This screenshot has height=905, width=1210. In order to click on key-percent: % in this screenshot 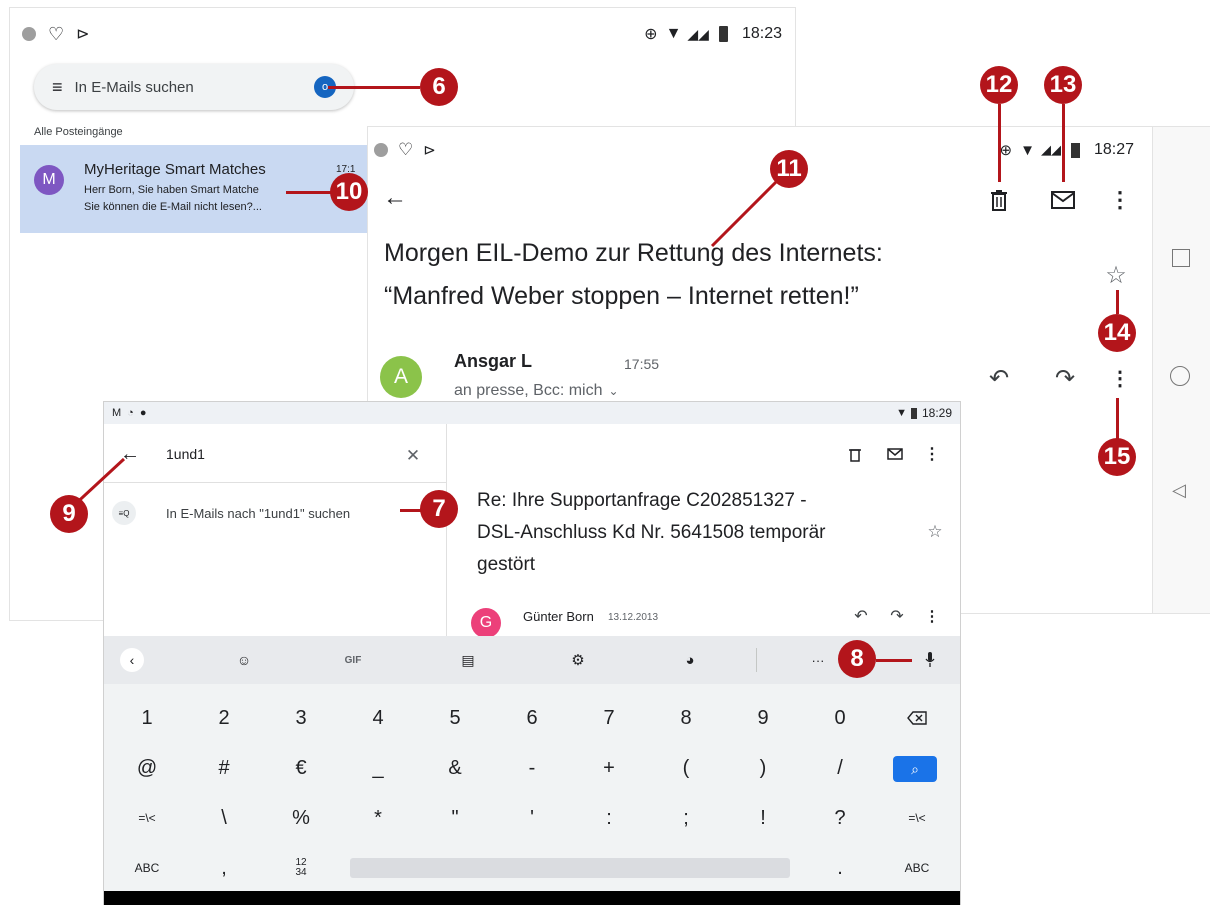, I will do `click(301, 818)`.